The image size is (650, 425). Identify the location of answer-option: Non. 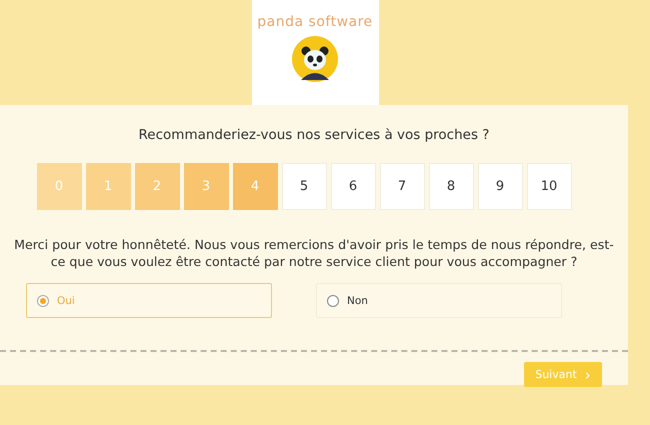
(439, 300).